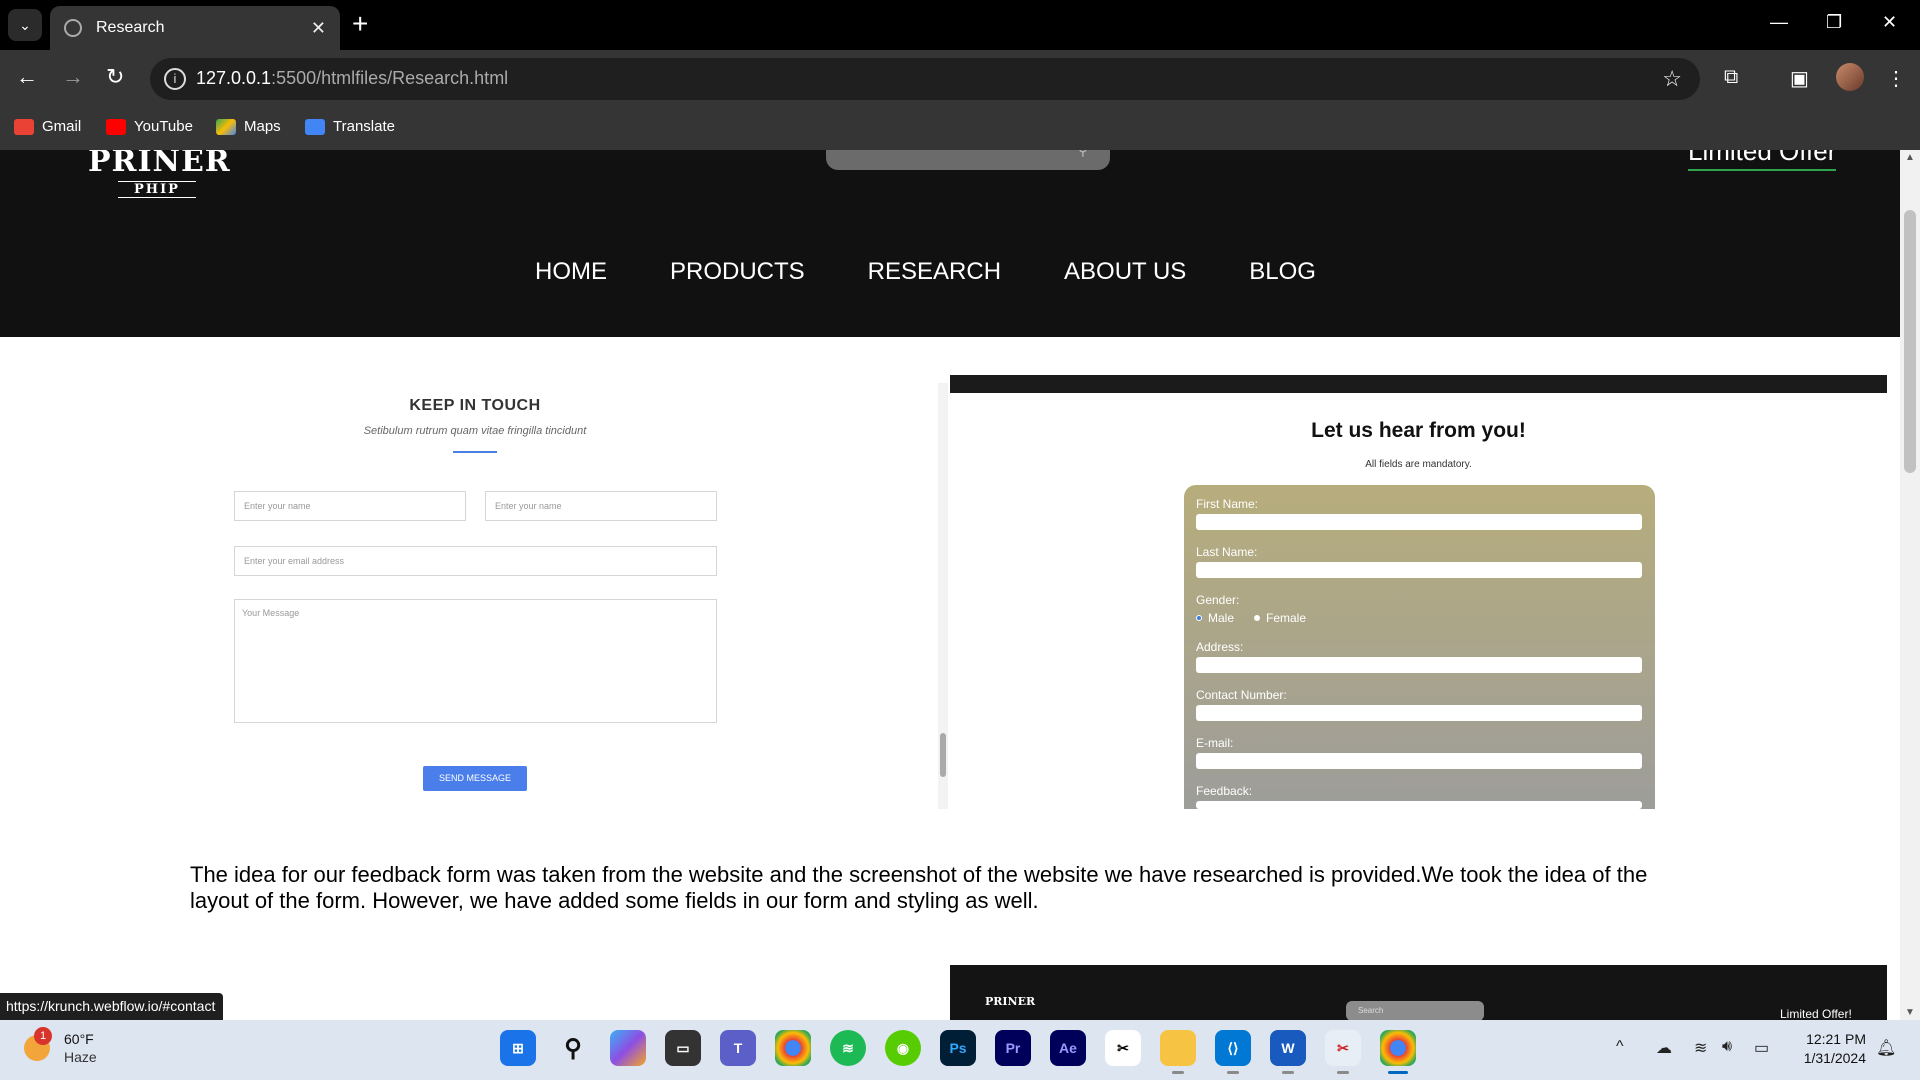  Describe the element at coordinates (1834, 22) in the screenshot. I see `restore-icon: ❐` at that location.